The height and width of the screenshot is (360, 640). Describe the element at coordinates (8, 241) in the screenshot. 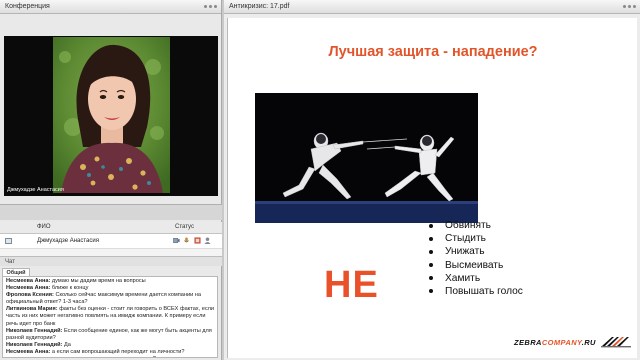

I see `presenter-icon` at that location.